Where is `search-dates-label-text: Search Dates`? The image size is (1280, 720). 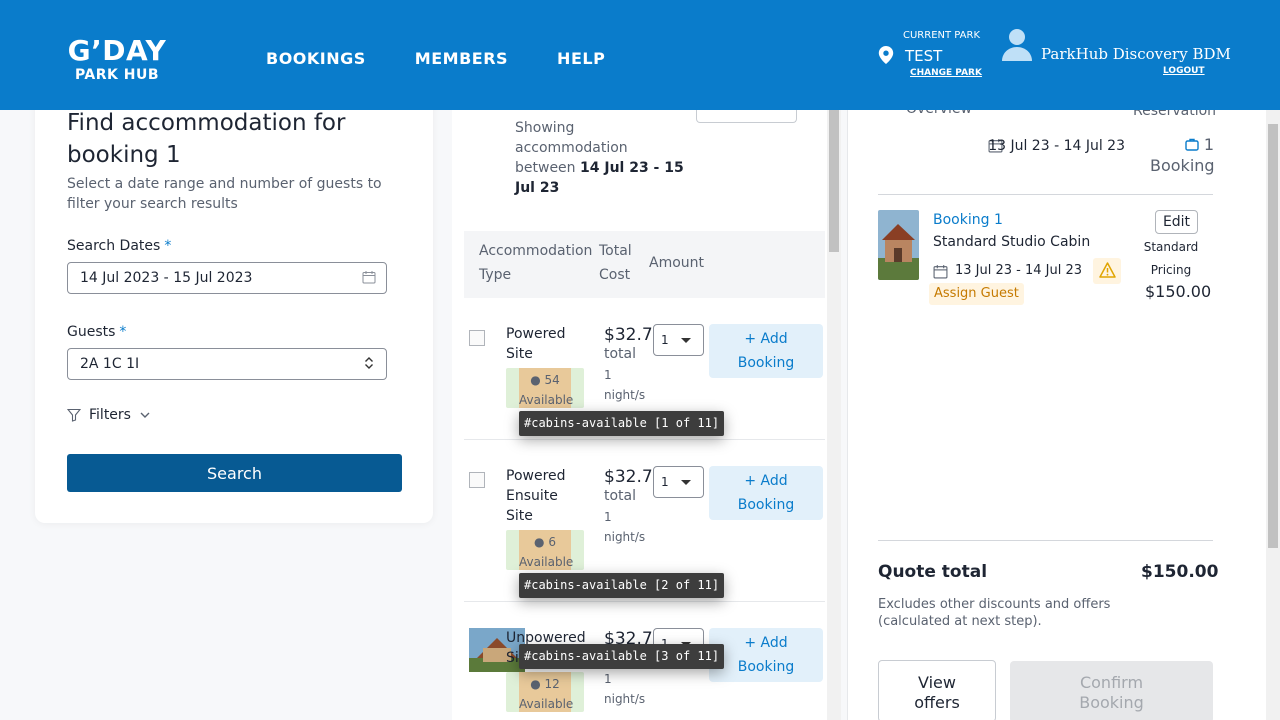 search-dates-label-text: Search Dates is located at coordinates (114, 246).